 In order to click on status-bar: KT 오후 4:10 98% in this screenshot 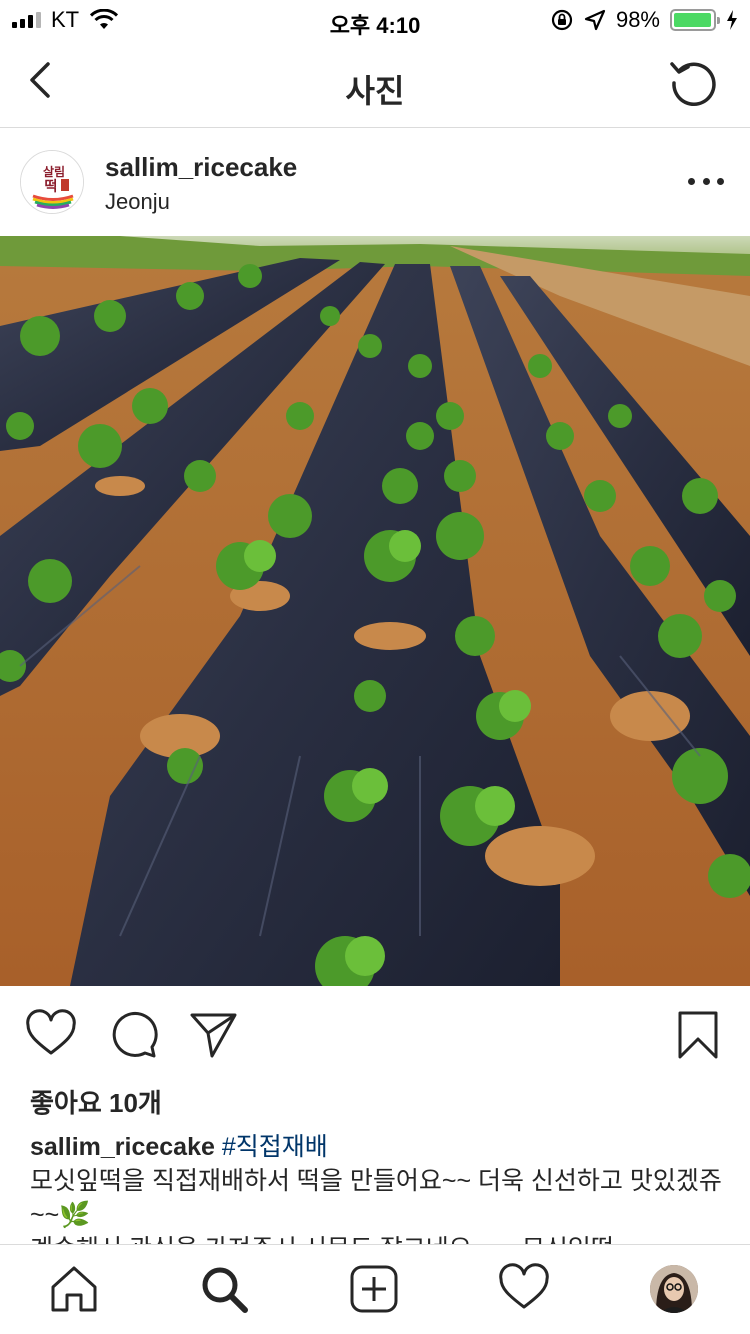, I will do `click(375, 20)`.